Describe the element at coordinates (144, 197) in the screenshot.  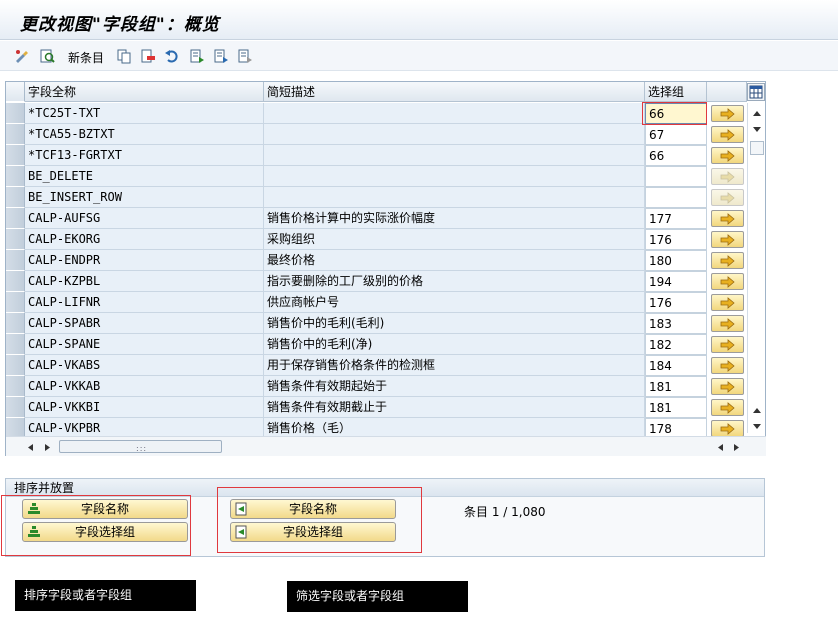
I see `field-name-cell: BE_INSERT_ROW` at that location.